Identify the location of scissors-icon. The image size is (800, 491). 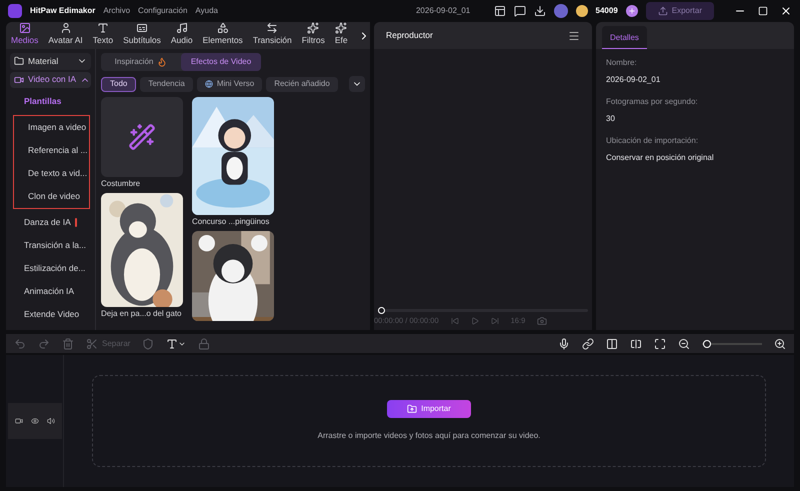
(92, 344).